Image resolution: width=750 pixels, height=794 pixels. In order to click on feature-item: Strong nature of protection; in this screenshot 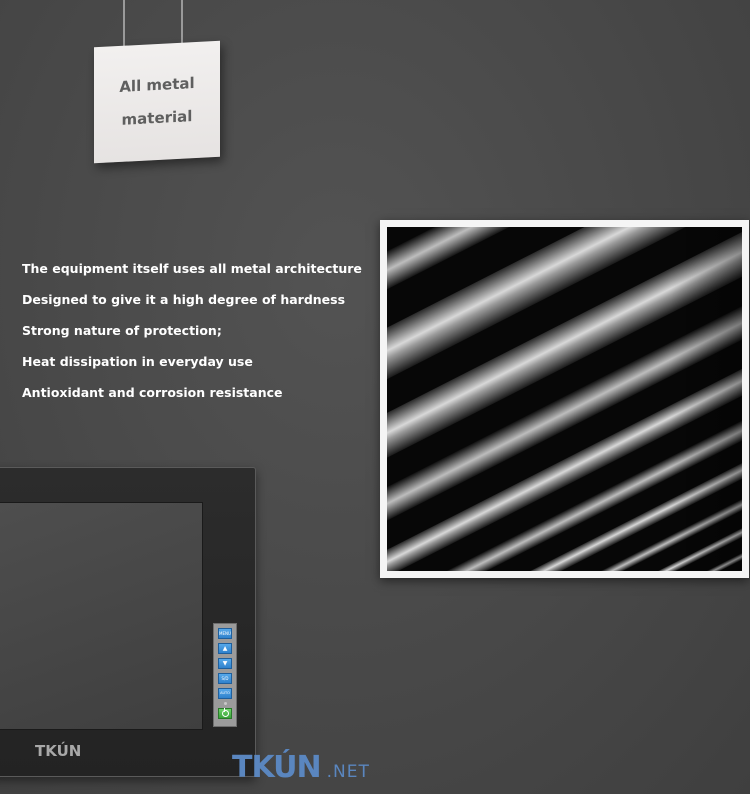, I will do `click(122, 330)`.